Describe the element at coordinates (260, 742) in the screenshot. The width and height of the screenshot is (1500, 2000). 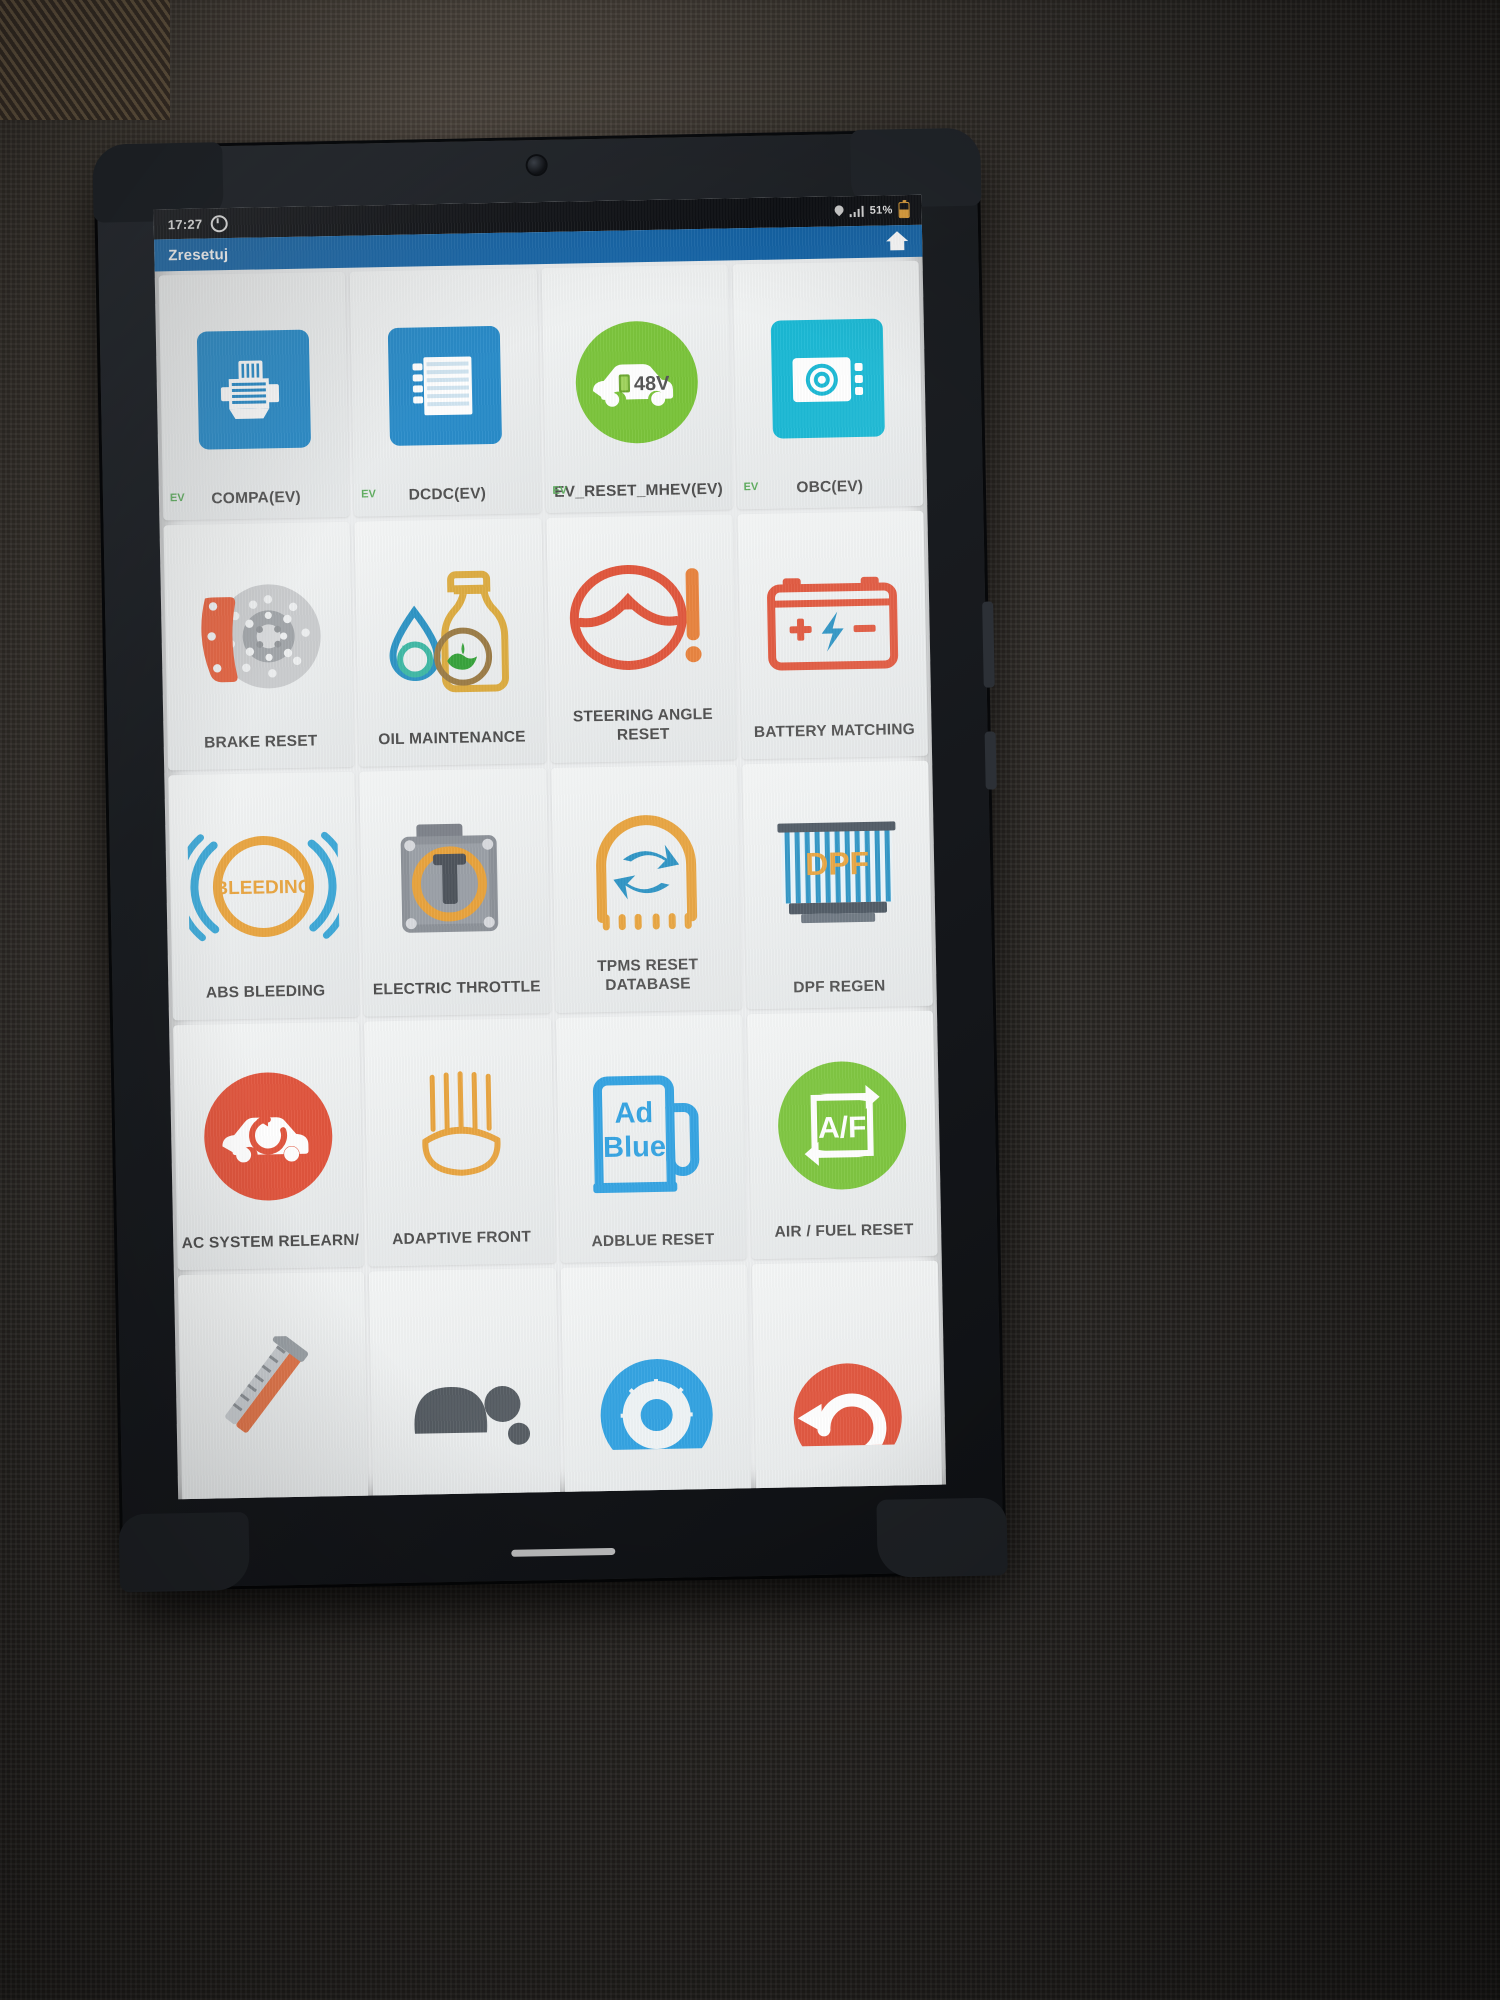
I see `tile-label: BRAKE RESET` at that location.